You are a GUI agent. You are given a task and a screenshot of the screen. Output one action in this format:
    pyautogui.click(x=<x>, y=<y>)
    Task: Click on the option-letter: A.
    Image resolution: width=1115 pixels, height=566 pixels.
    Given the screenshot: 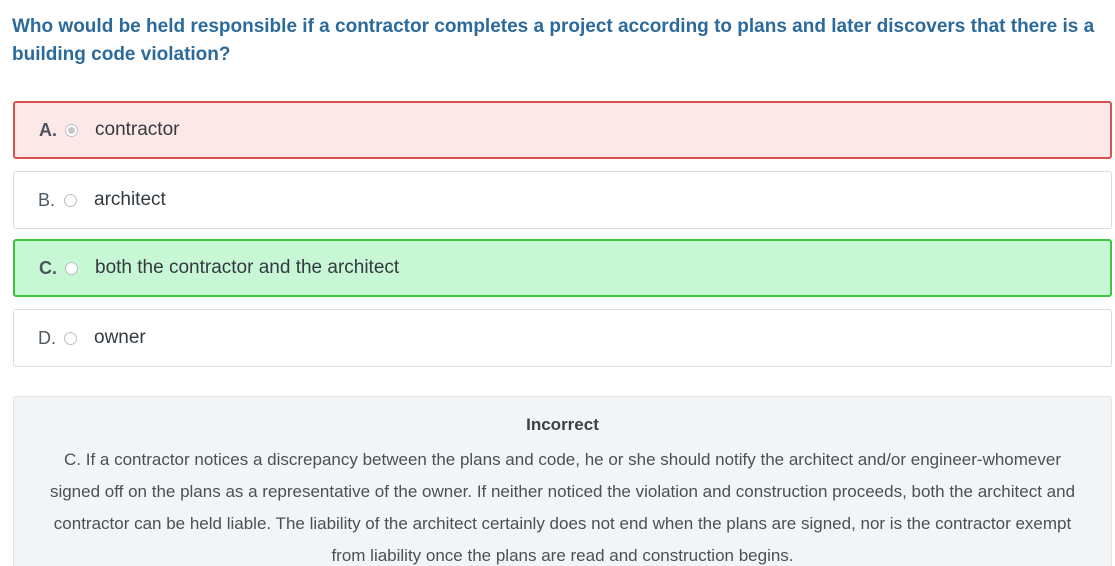 What is the action you would take?
    pyautogui.click(x=48, y=129)
    